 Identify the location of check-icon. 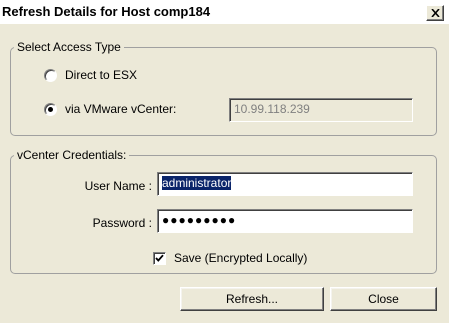
(159, 258).